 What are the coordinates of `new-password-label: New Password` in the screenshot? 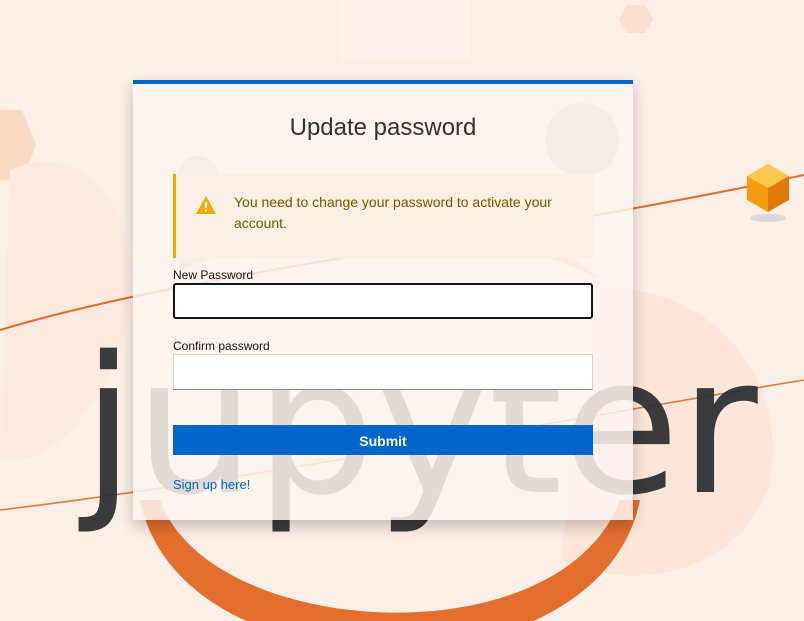 It's located at (213, 275).